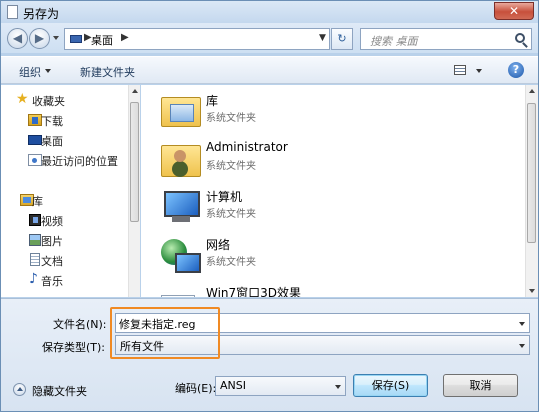  I want to click on computer-icon, so click(181, 207).